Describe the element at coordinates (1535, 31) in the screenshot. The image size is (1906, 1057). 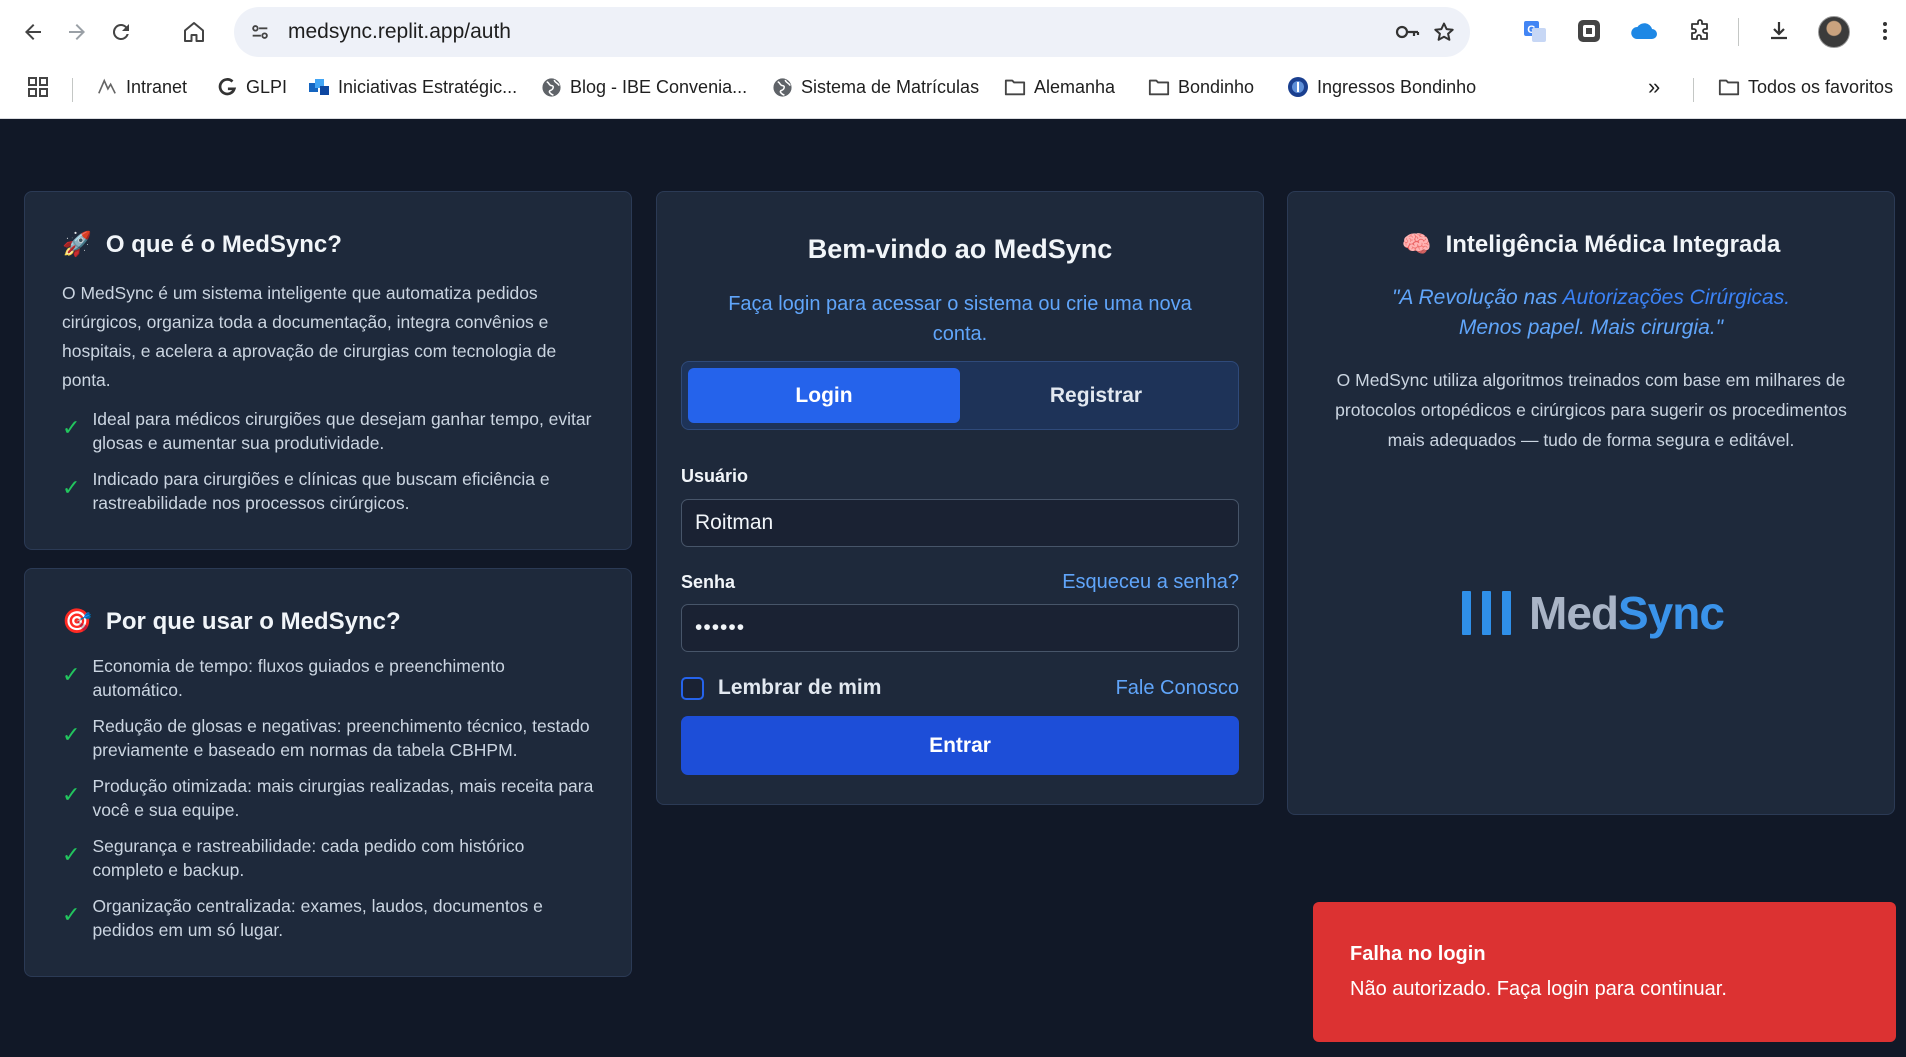
I see `translate-extension-icon: G` at that location.